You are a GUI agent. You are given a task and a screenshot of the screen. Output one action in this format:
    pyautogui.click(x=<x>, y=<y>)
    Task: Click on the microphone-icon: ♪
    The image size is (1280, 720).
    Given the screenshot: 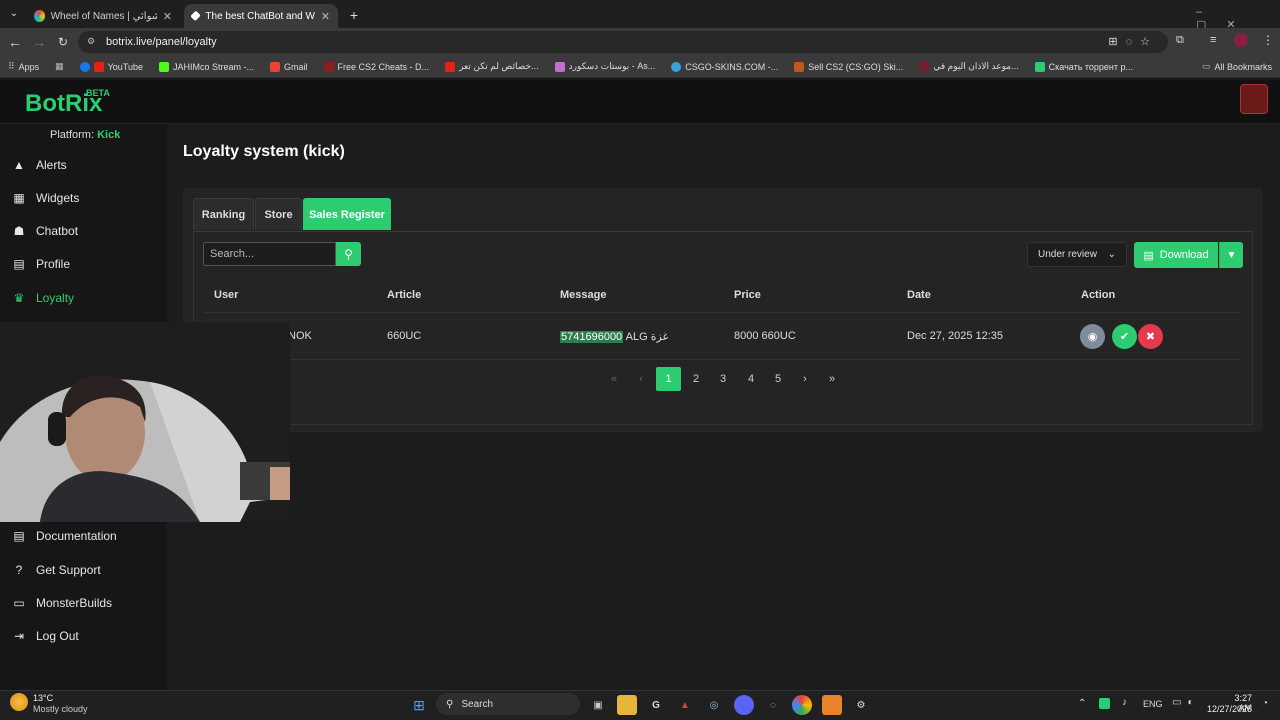 What is the action you would take?
    pyautogui.click(x=1124, y=702)
    